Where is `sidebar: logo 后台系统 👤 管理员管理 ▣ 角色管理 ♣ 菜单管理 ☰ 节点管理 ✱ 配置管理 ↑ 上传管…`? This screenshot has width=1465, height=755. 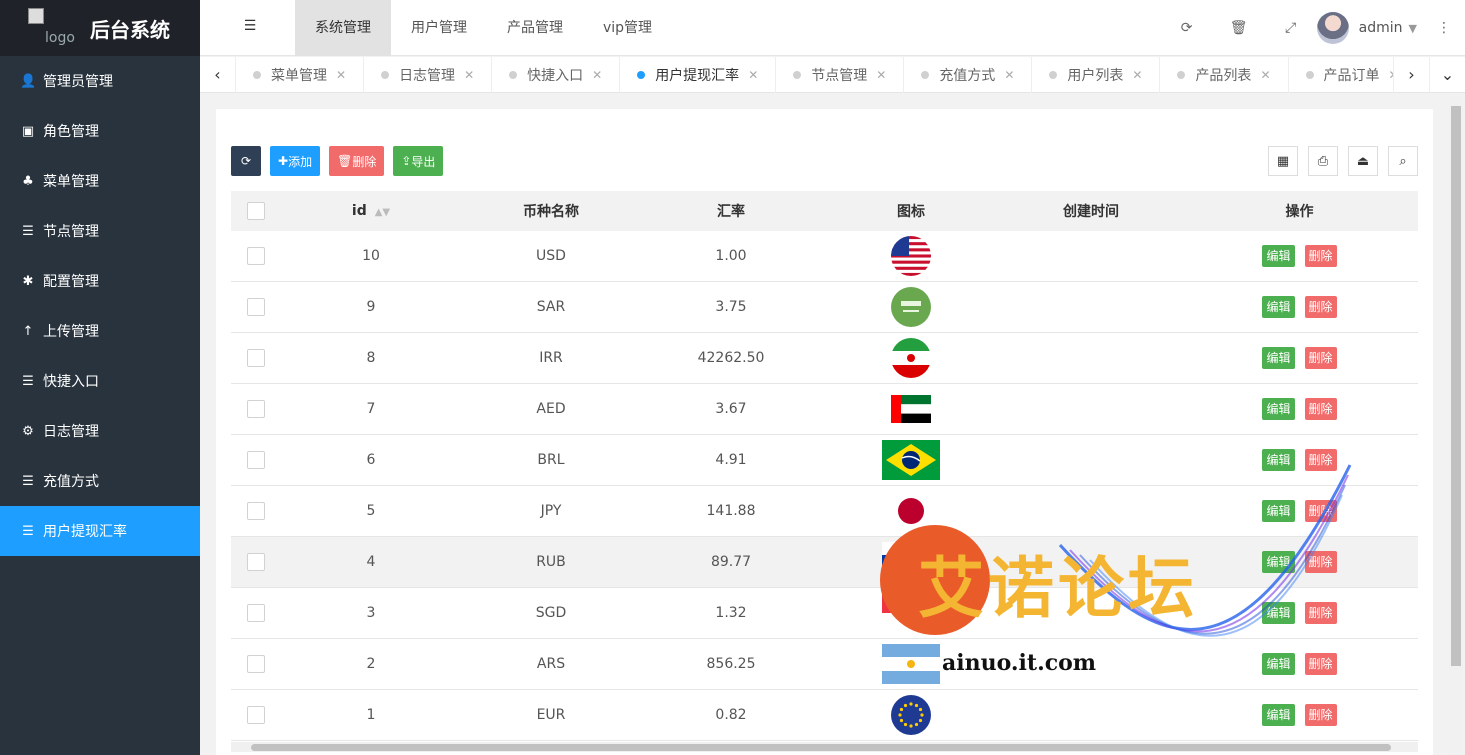 sidebar: logo 后台系统 👤 管理员管理 ▣ 角色管理 ♣ 菜单管理 ☰ 节点管理 ✱ 配置管理 ↑ 上传管… is located at coordinates (100, 377).